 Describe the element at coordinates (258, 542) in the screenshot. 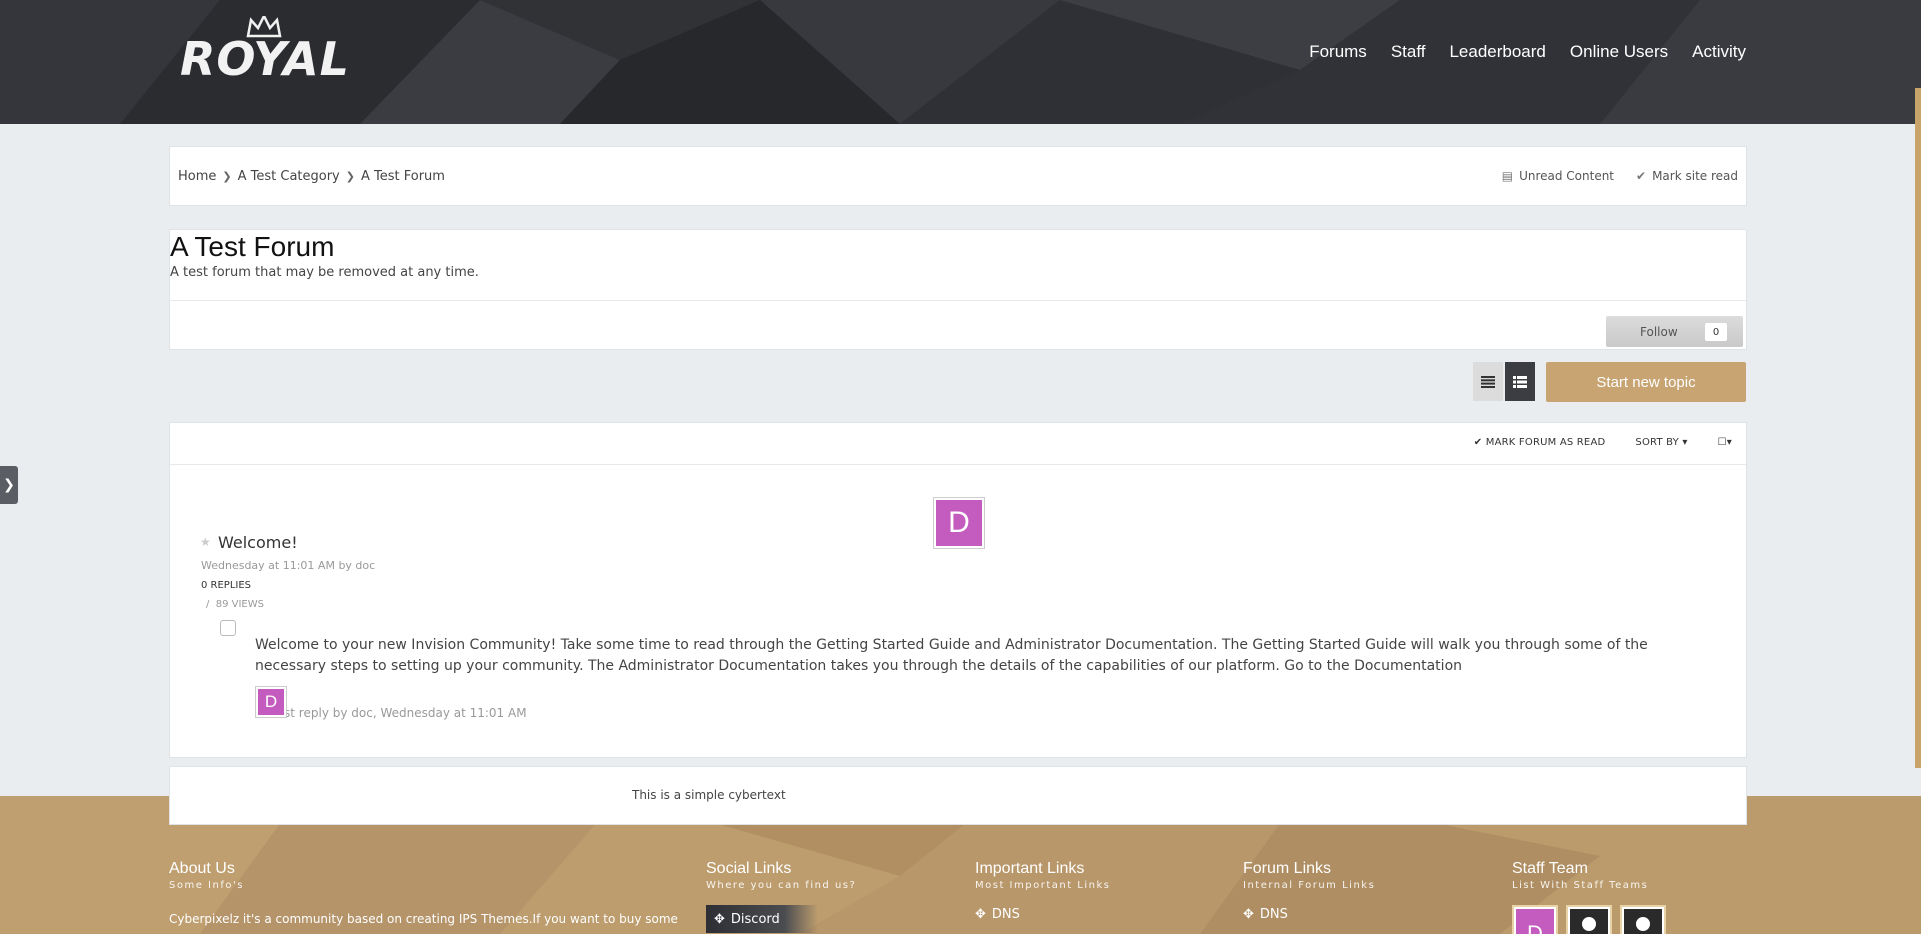

I see `topic-title-link: Welcome!` at that location.